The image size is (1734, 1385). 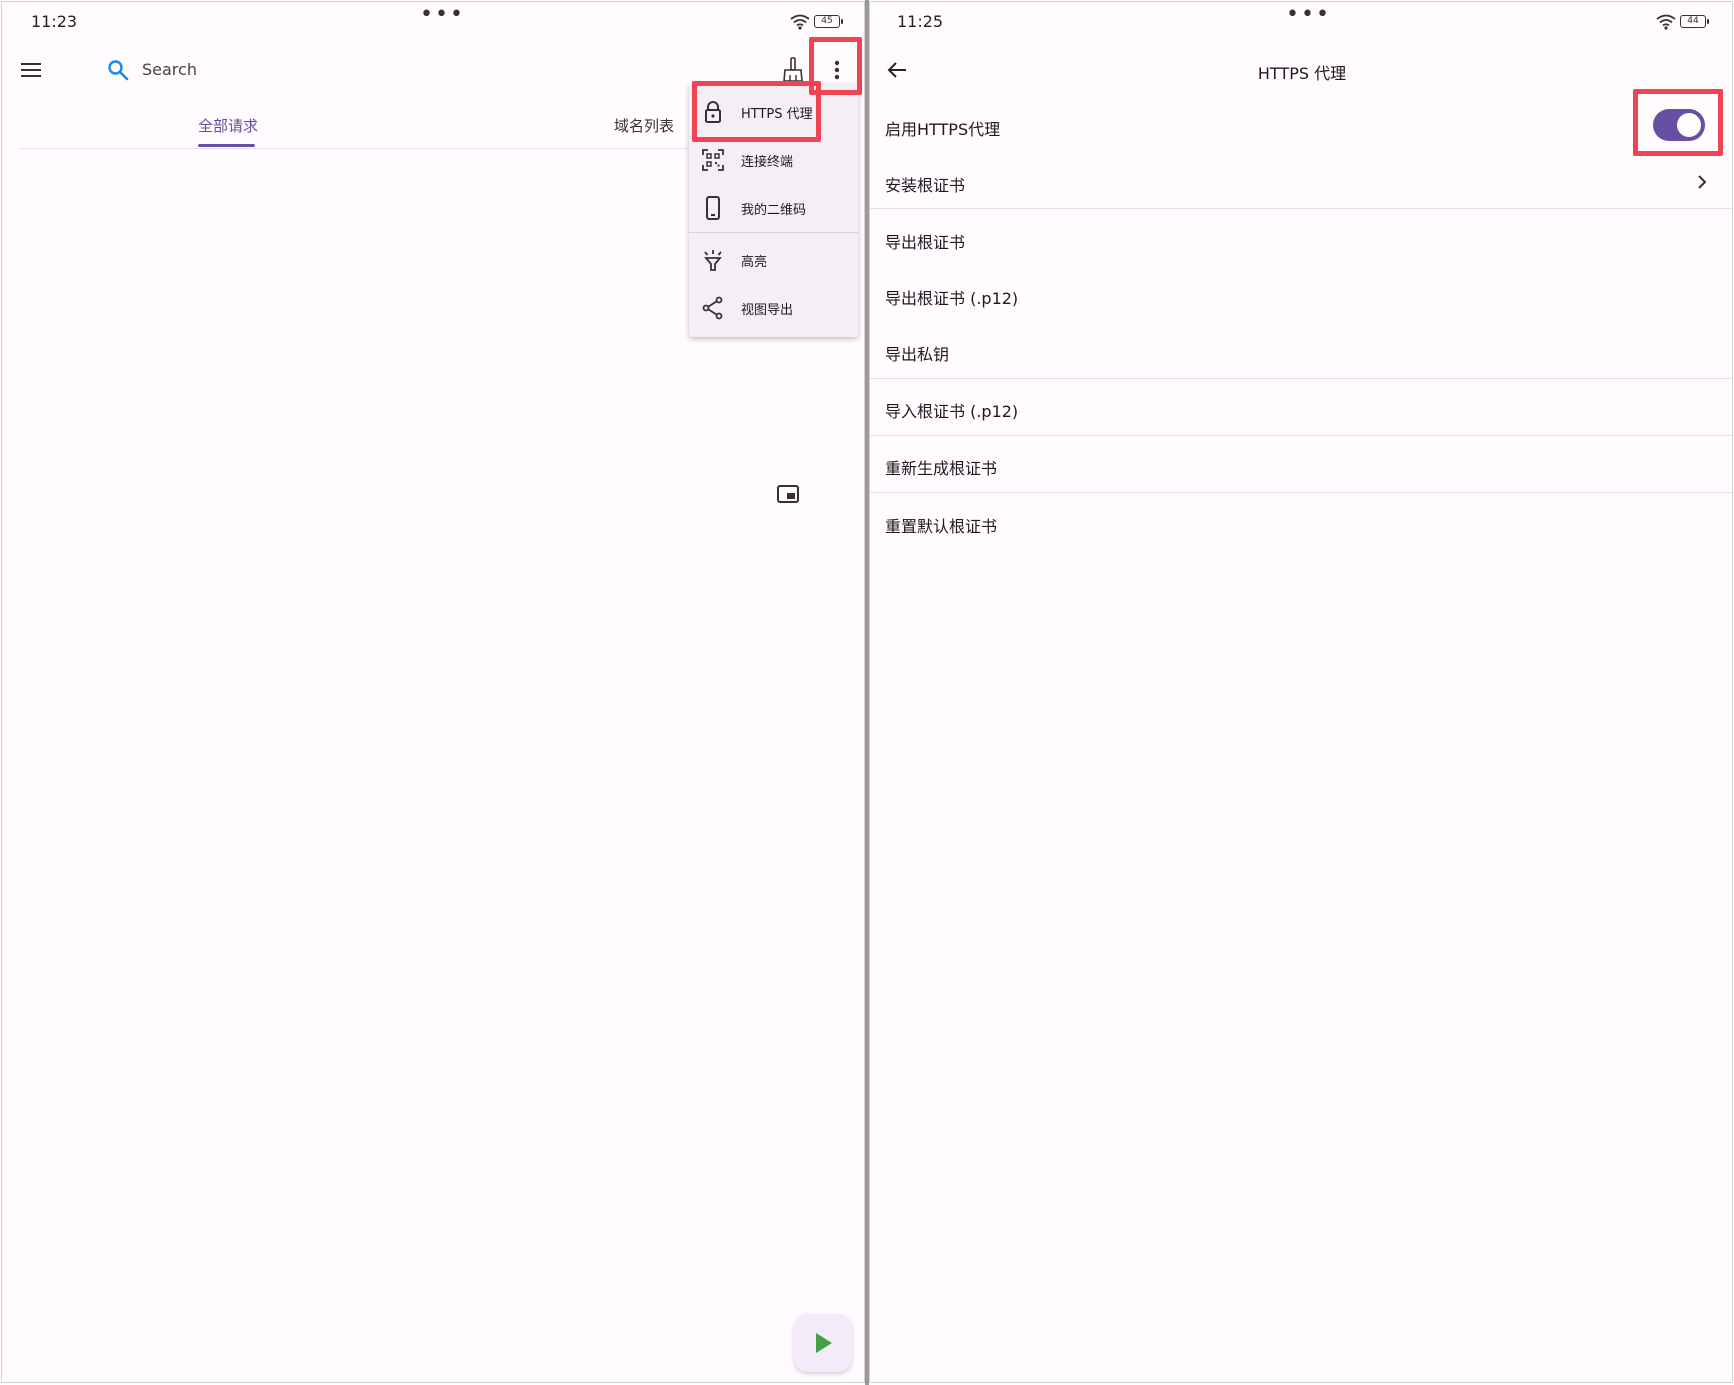 I want to click on search-input: Search, so click(x=169, y=69).